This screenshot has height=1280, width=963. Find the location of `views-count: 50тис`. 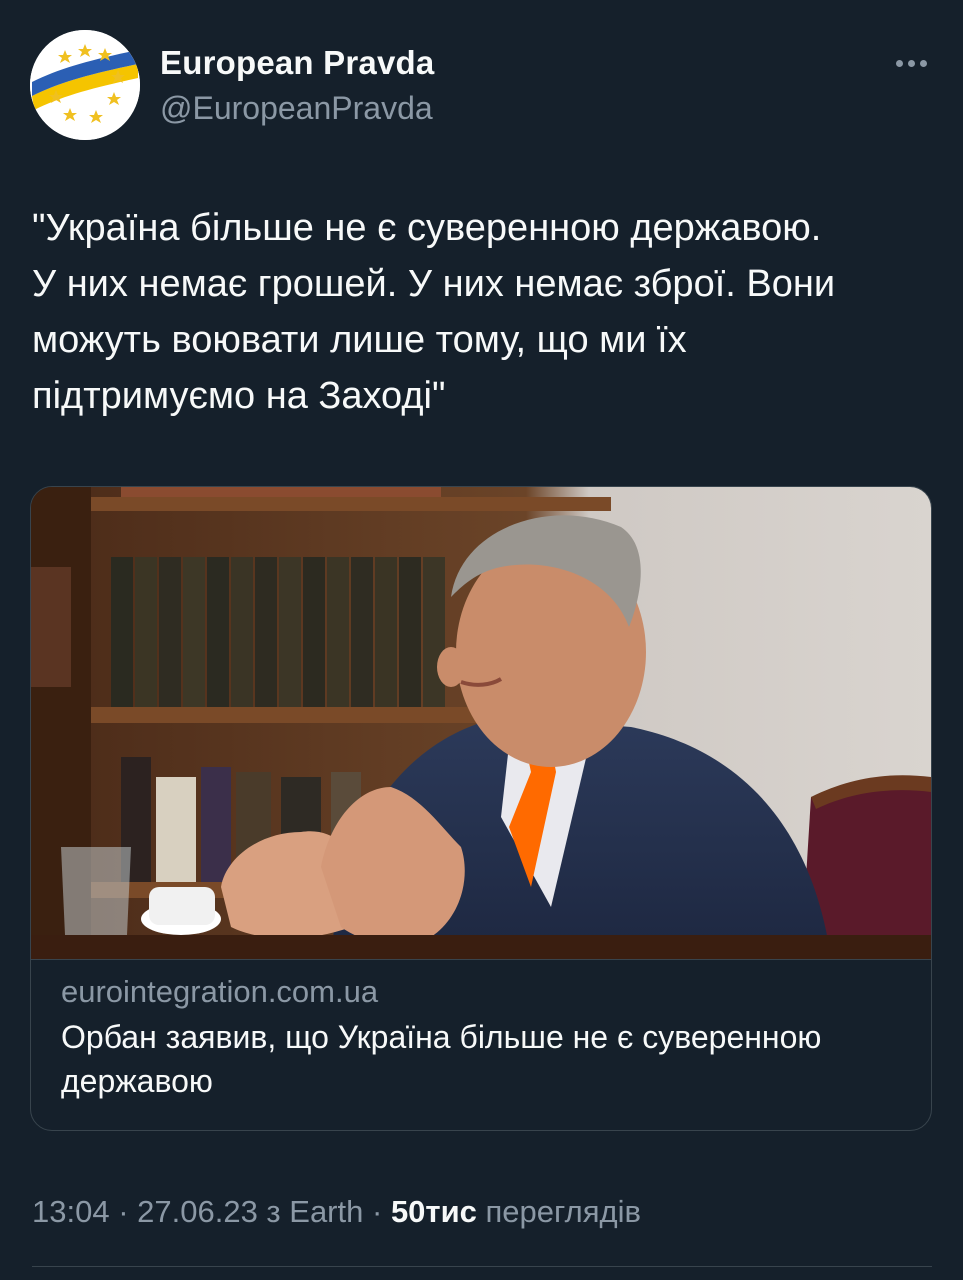

views-count: 50тис is located at coordinates (434, 1211).